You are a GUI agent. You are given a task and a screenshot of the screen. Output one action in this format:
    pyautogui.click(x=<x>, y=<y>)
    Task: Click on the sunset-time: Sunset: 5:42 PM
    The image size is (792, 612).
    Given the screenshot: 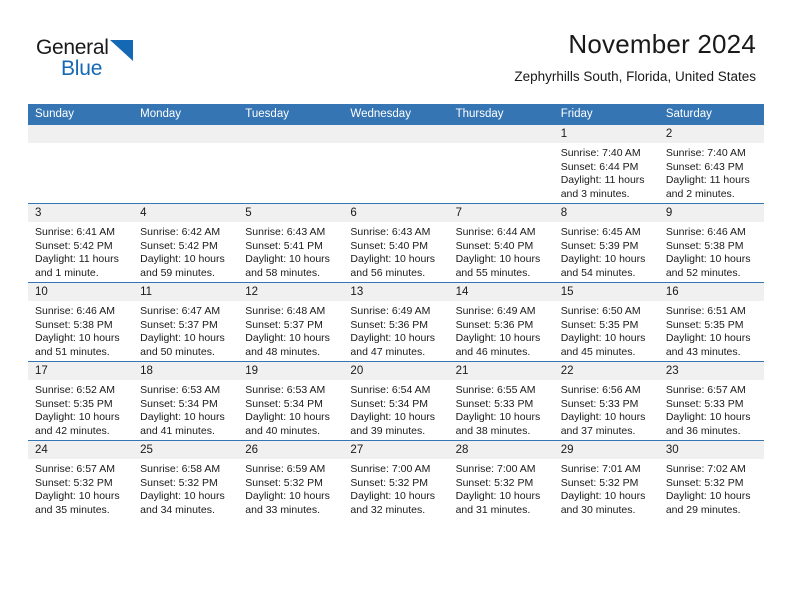 What is the action you would take?
    pyautogui.click(x=179, y=245)
    